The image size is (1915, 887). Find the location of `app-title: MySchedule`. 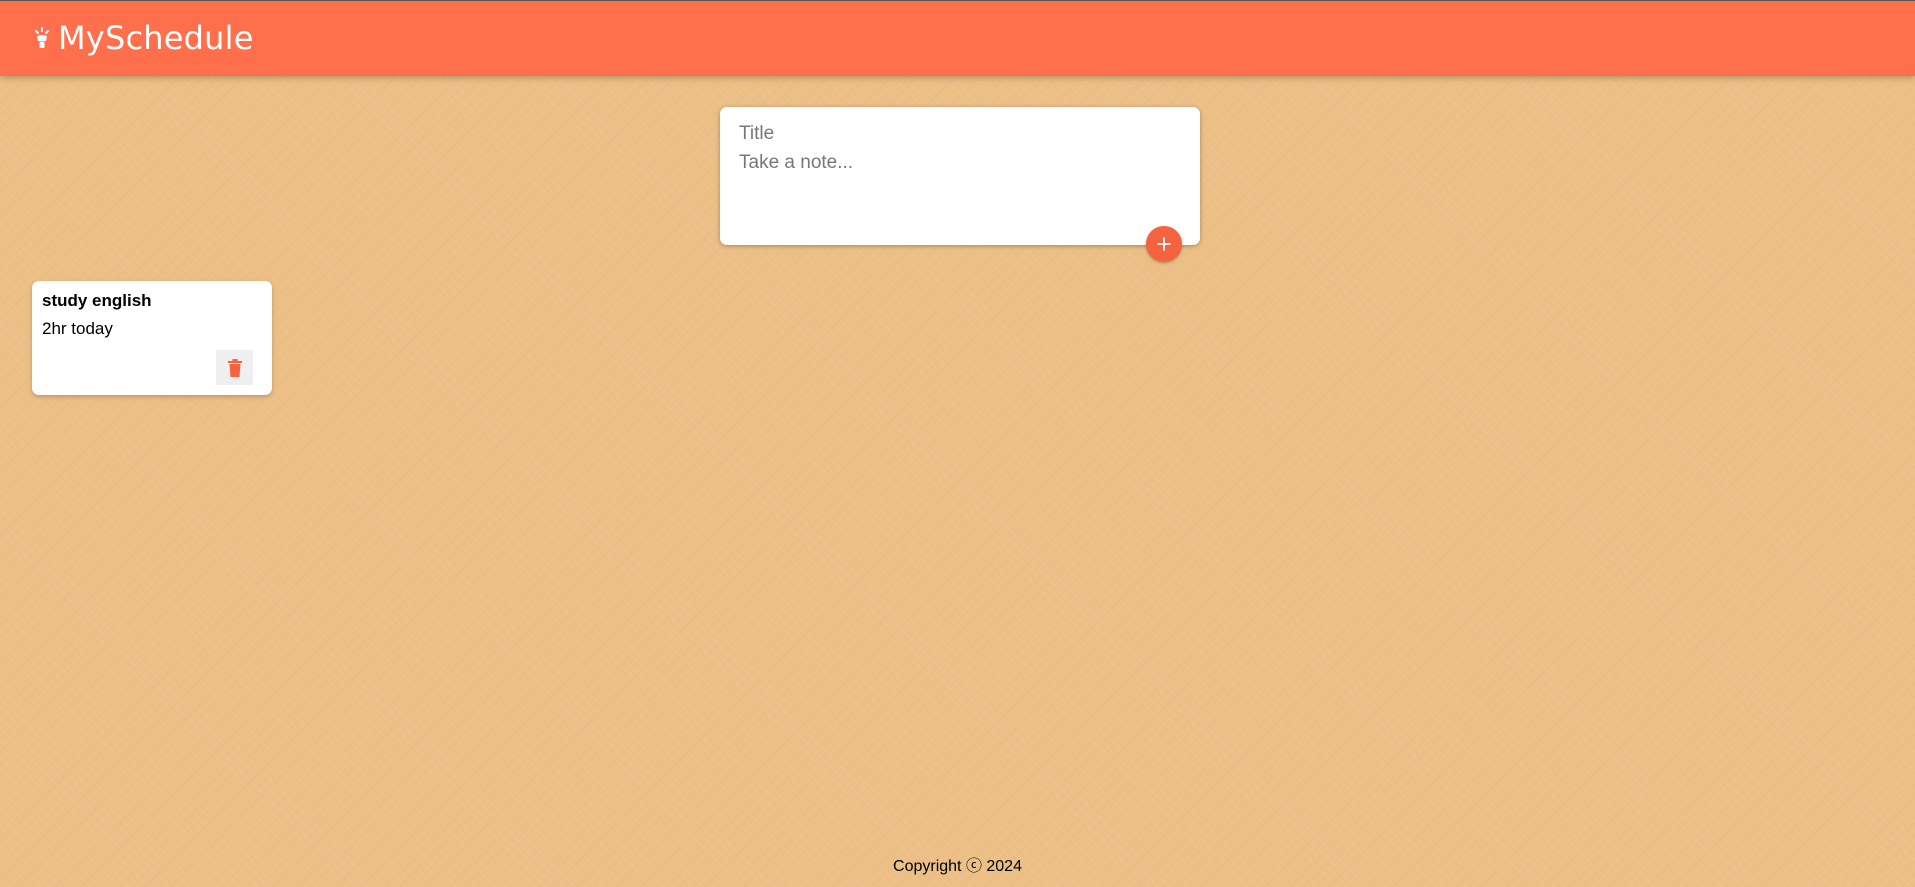

app-title: MySchedule is located at coordinates (156, 38).